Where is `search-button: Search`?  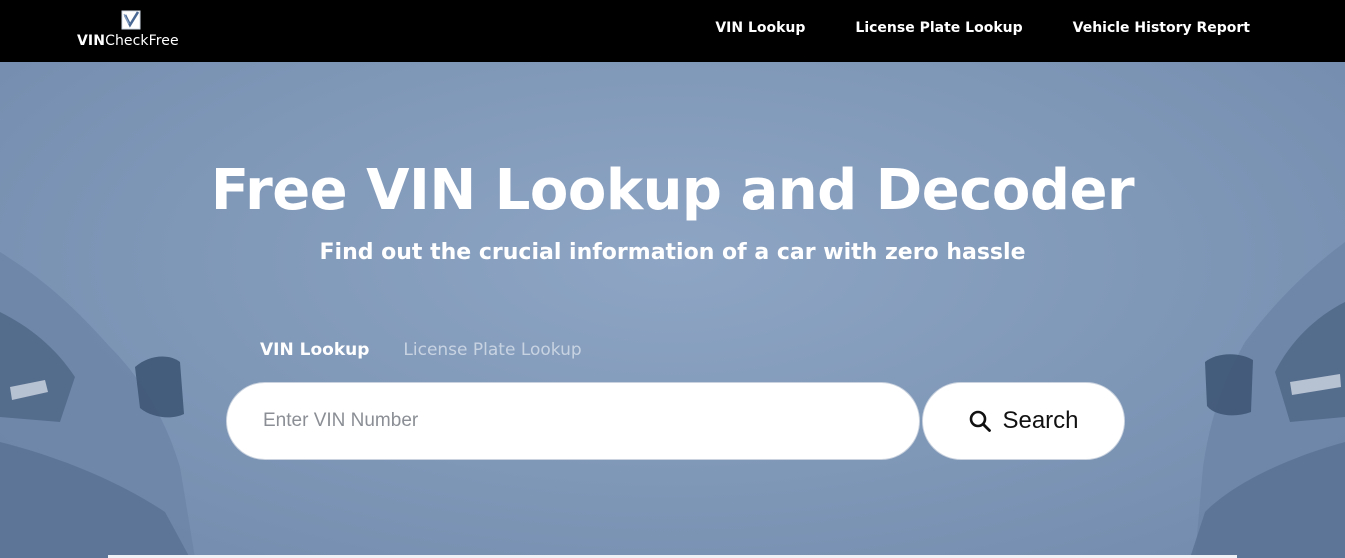 search-button: Search is located at coordinates (1023, 421).